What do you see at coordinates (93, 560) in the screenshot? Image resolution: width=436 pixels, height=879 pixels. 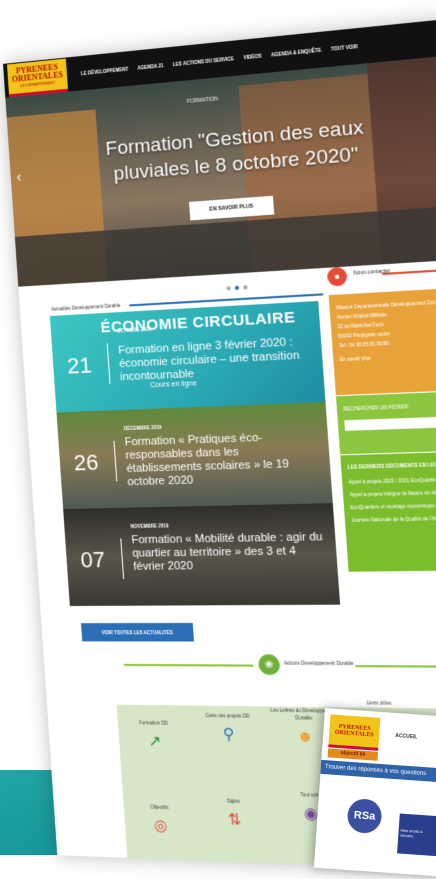 I see `news-day: 07` at bounding box center [93, 560].